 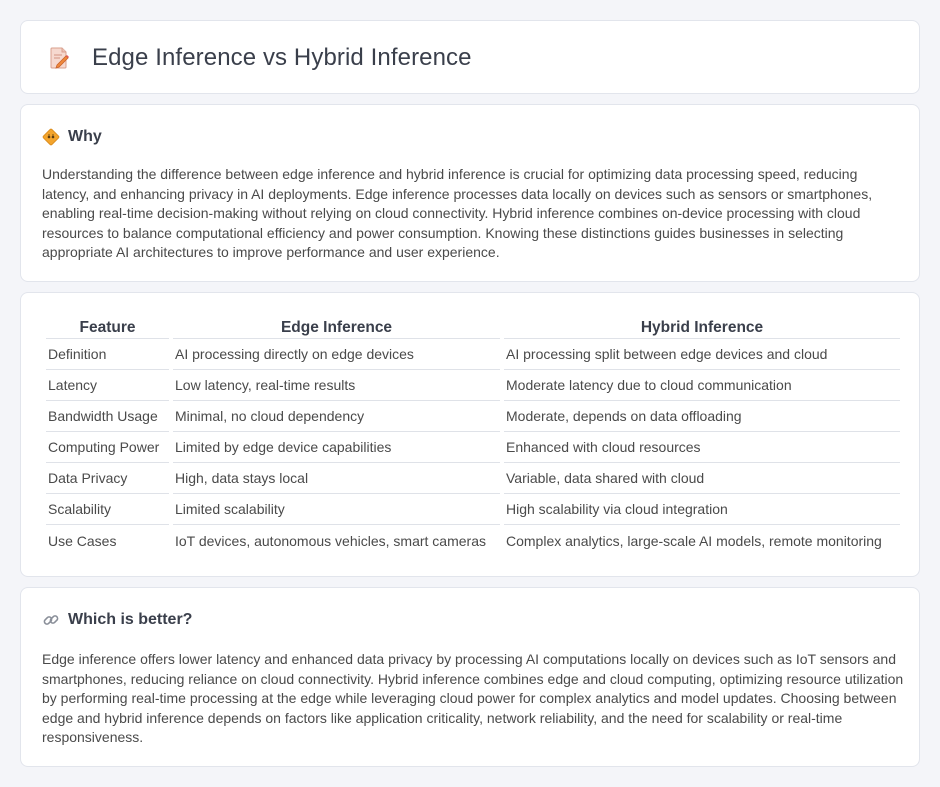 What do you see at coordinates (336, 447) in the screenshot?
I see `edge-cell: Limited by edge device capabilities` at bounding box center [336, 447].